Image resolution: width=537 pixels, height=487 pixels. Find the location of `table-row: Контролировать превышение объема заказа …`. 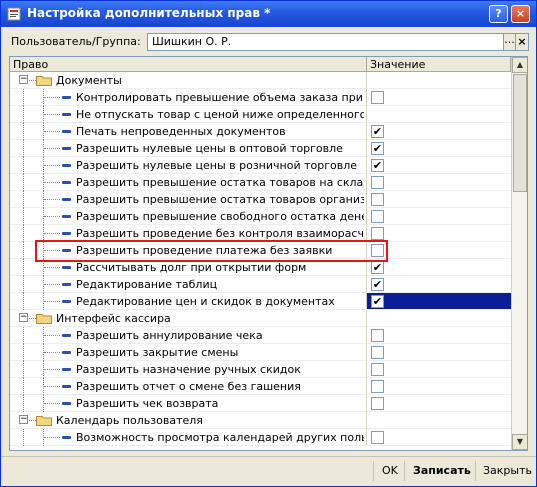

table-row: Контролировать превышение объема заказа … is located at coordinates (260, 97).